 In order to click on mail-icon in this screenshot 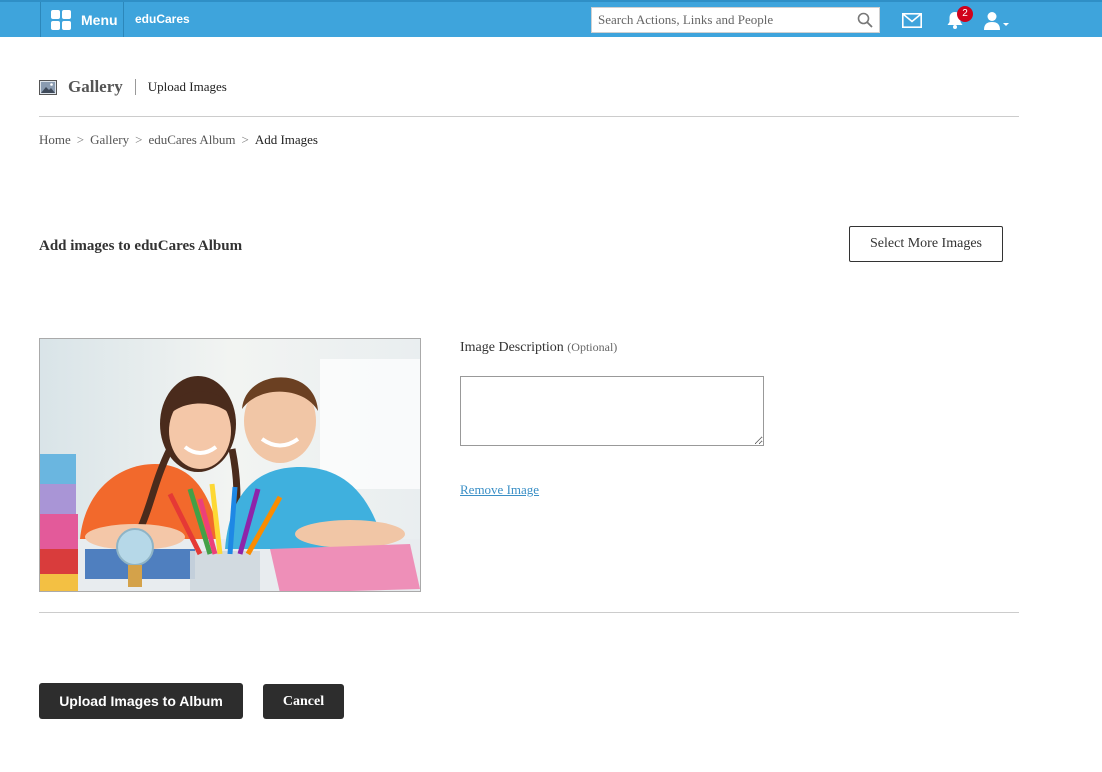, I will do `click(912, 20)`.